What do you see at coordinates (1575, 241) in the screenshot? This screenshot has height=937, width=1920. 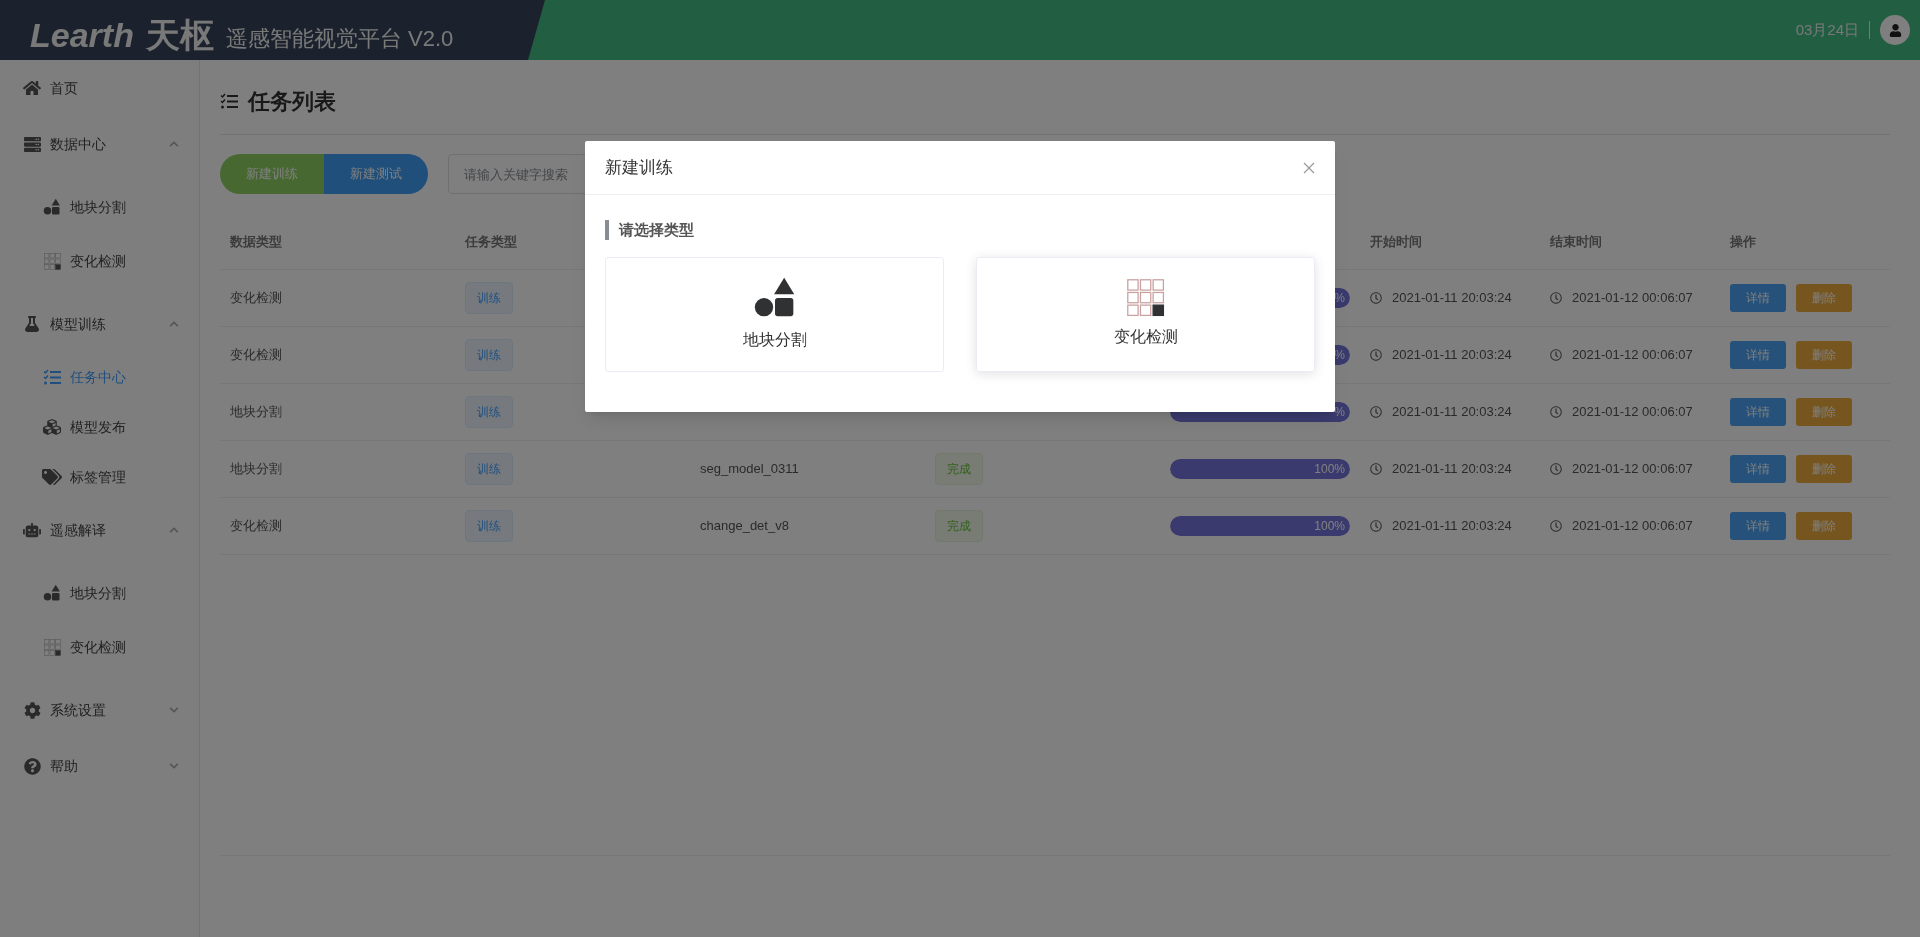 I see `column-header: 结束时间` at bounding box center [1575, 241].